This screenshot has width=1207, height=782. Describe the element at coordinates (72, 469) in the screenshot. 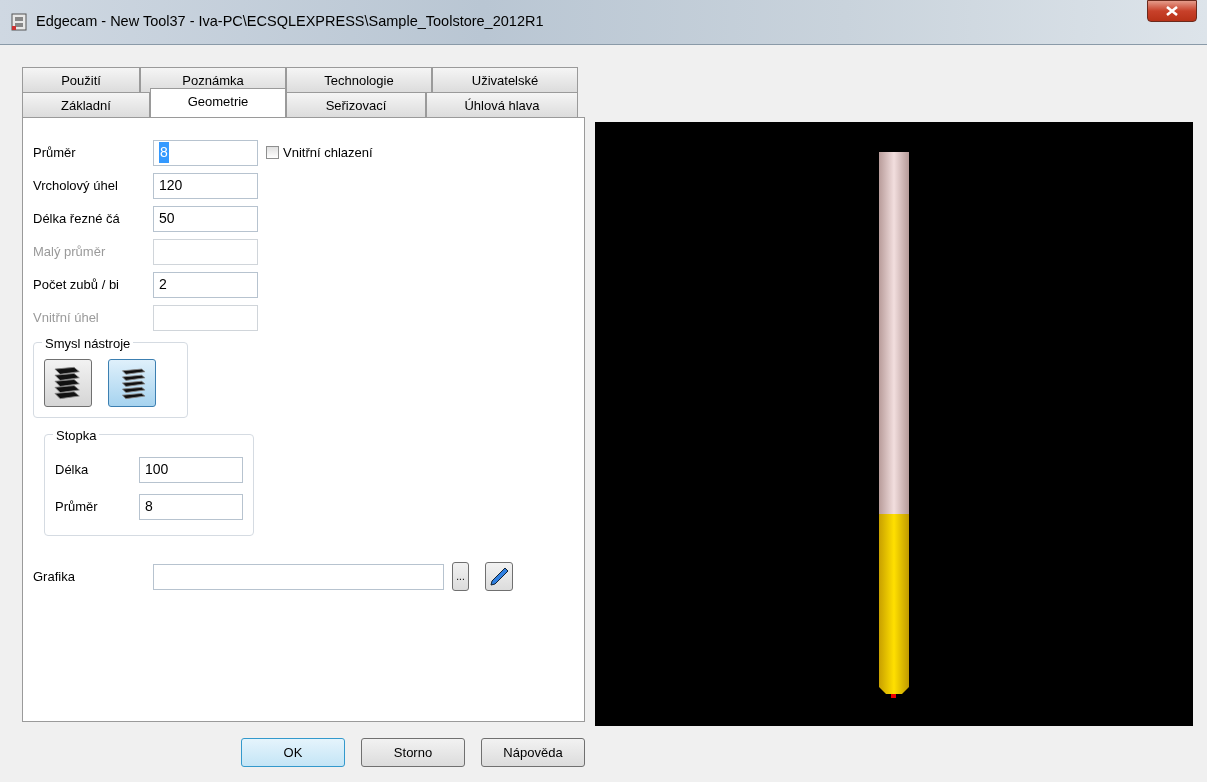

I see `field-label: Délka` at that location.